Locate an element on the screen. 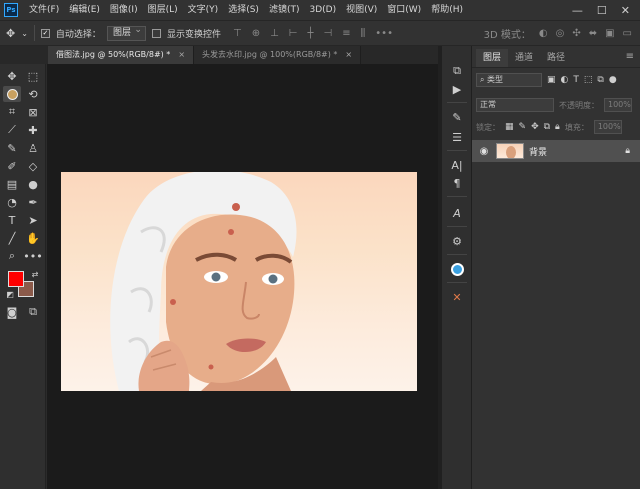 The width and height of the screenshot is (640, 489). minimize-button: — is located at coordinates (577, 10).